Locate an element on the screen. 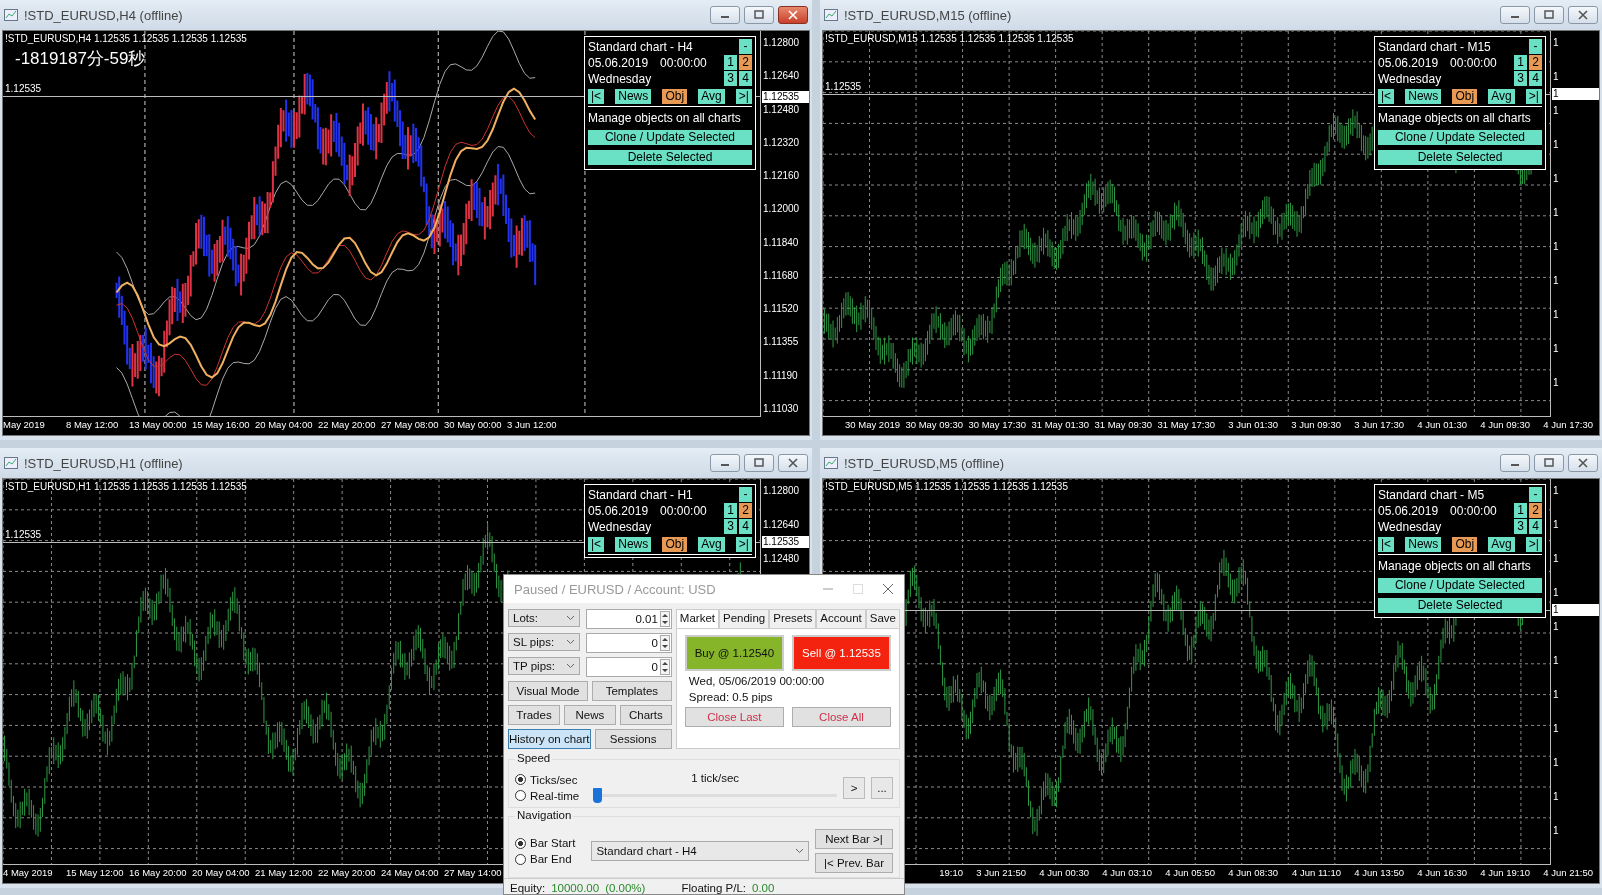 The width and height of the screenshot is (1602, 895). close-trade-button: Close All is located at coordinates (841, 717).